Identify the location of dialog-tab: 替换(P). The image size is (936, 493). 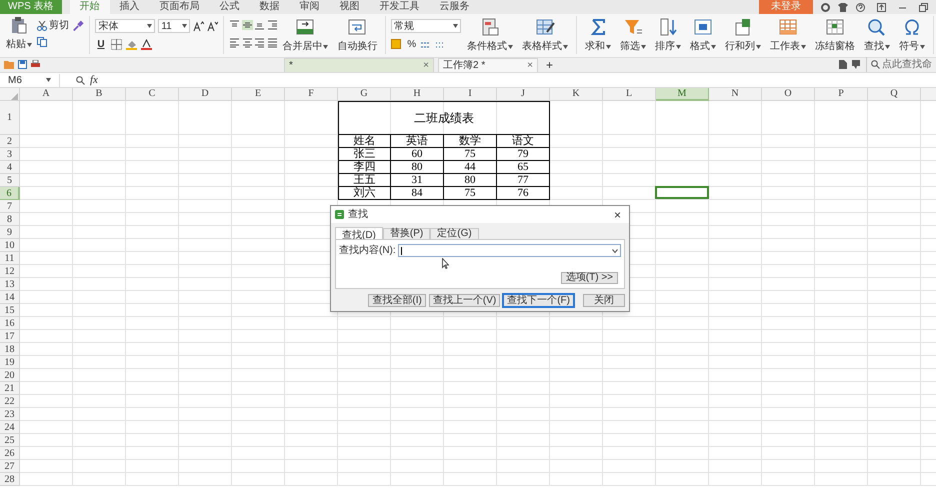
(406, 233).